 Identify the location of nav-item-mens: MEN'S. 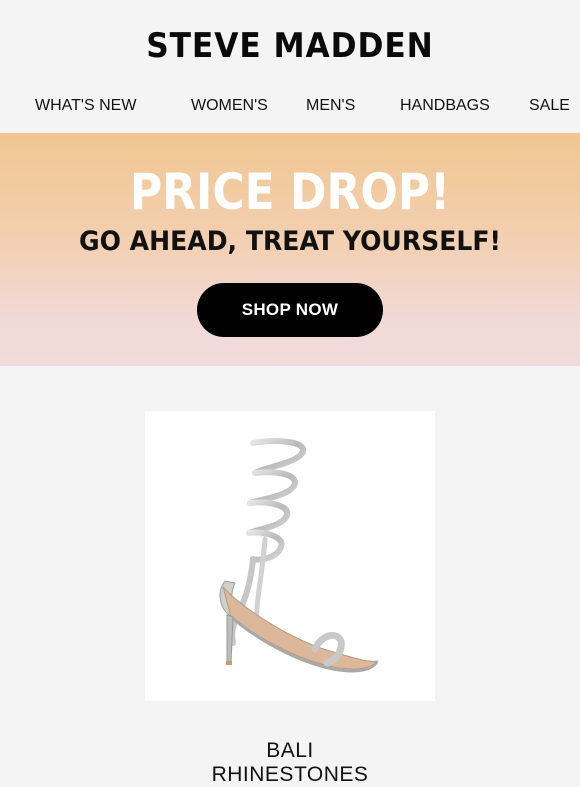
(330, 106).